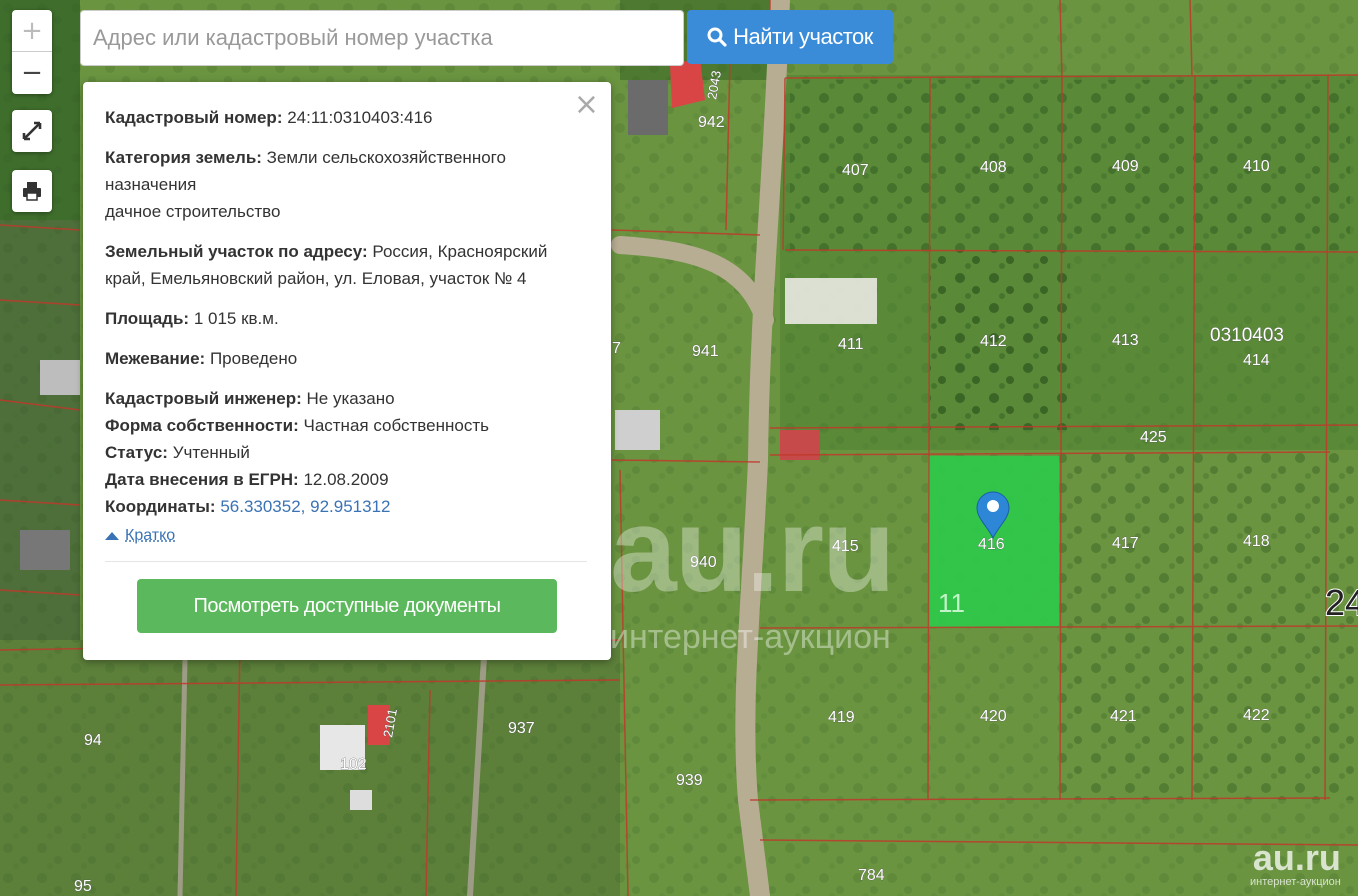 This screenshot has width=1358, height=896. Describe the element at coordinates (350, 398) in the screenshot. I see `engineer-value: Не указано` at that location.